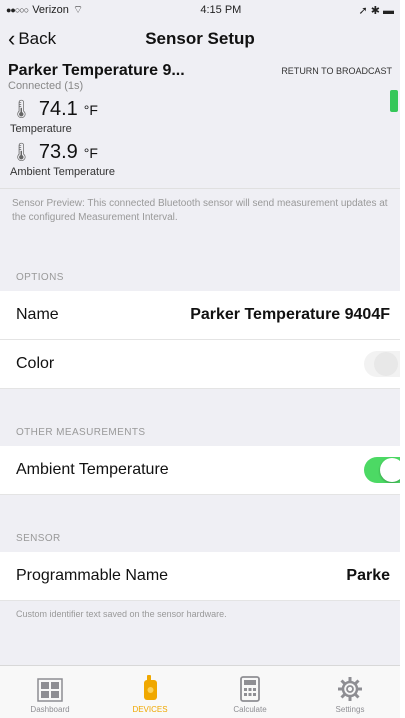 This screenshot has width=405, height=718. Describe the element at coordinates (368, 575) in the screenshot. I see `programmable-name-value: Parke` at that location.